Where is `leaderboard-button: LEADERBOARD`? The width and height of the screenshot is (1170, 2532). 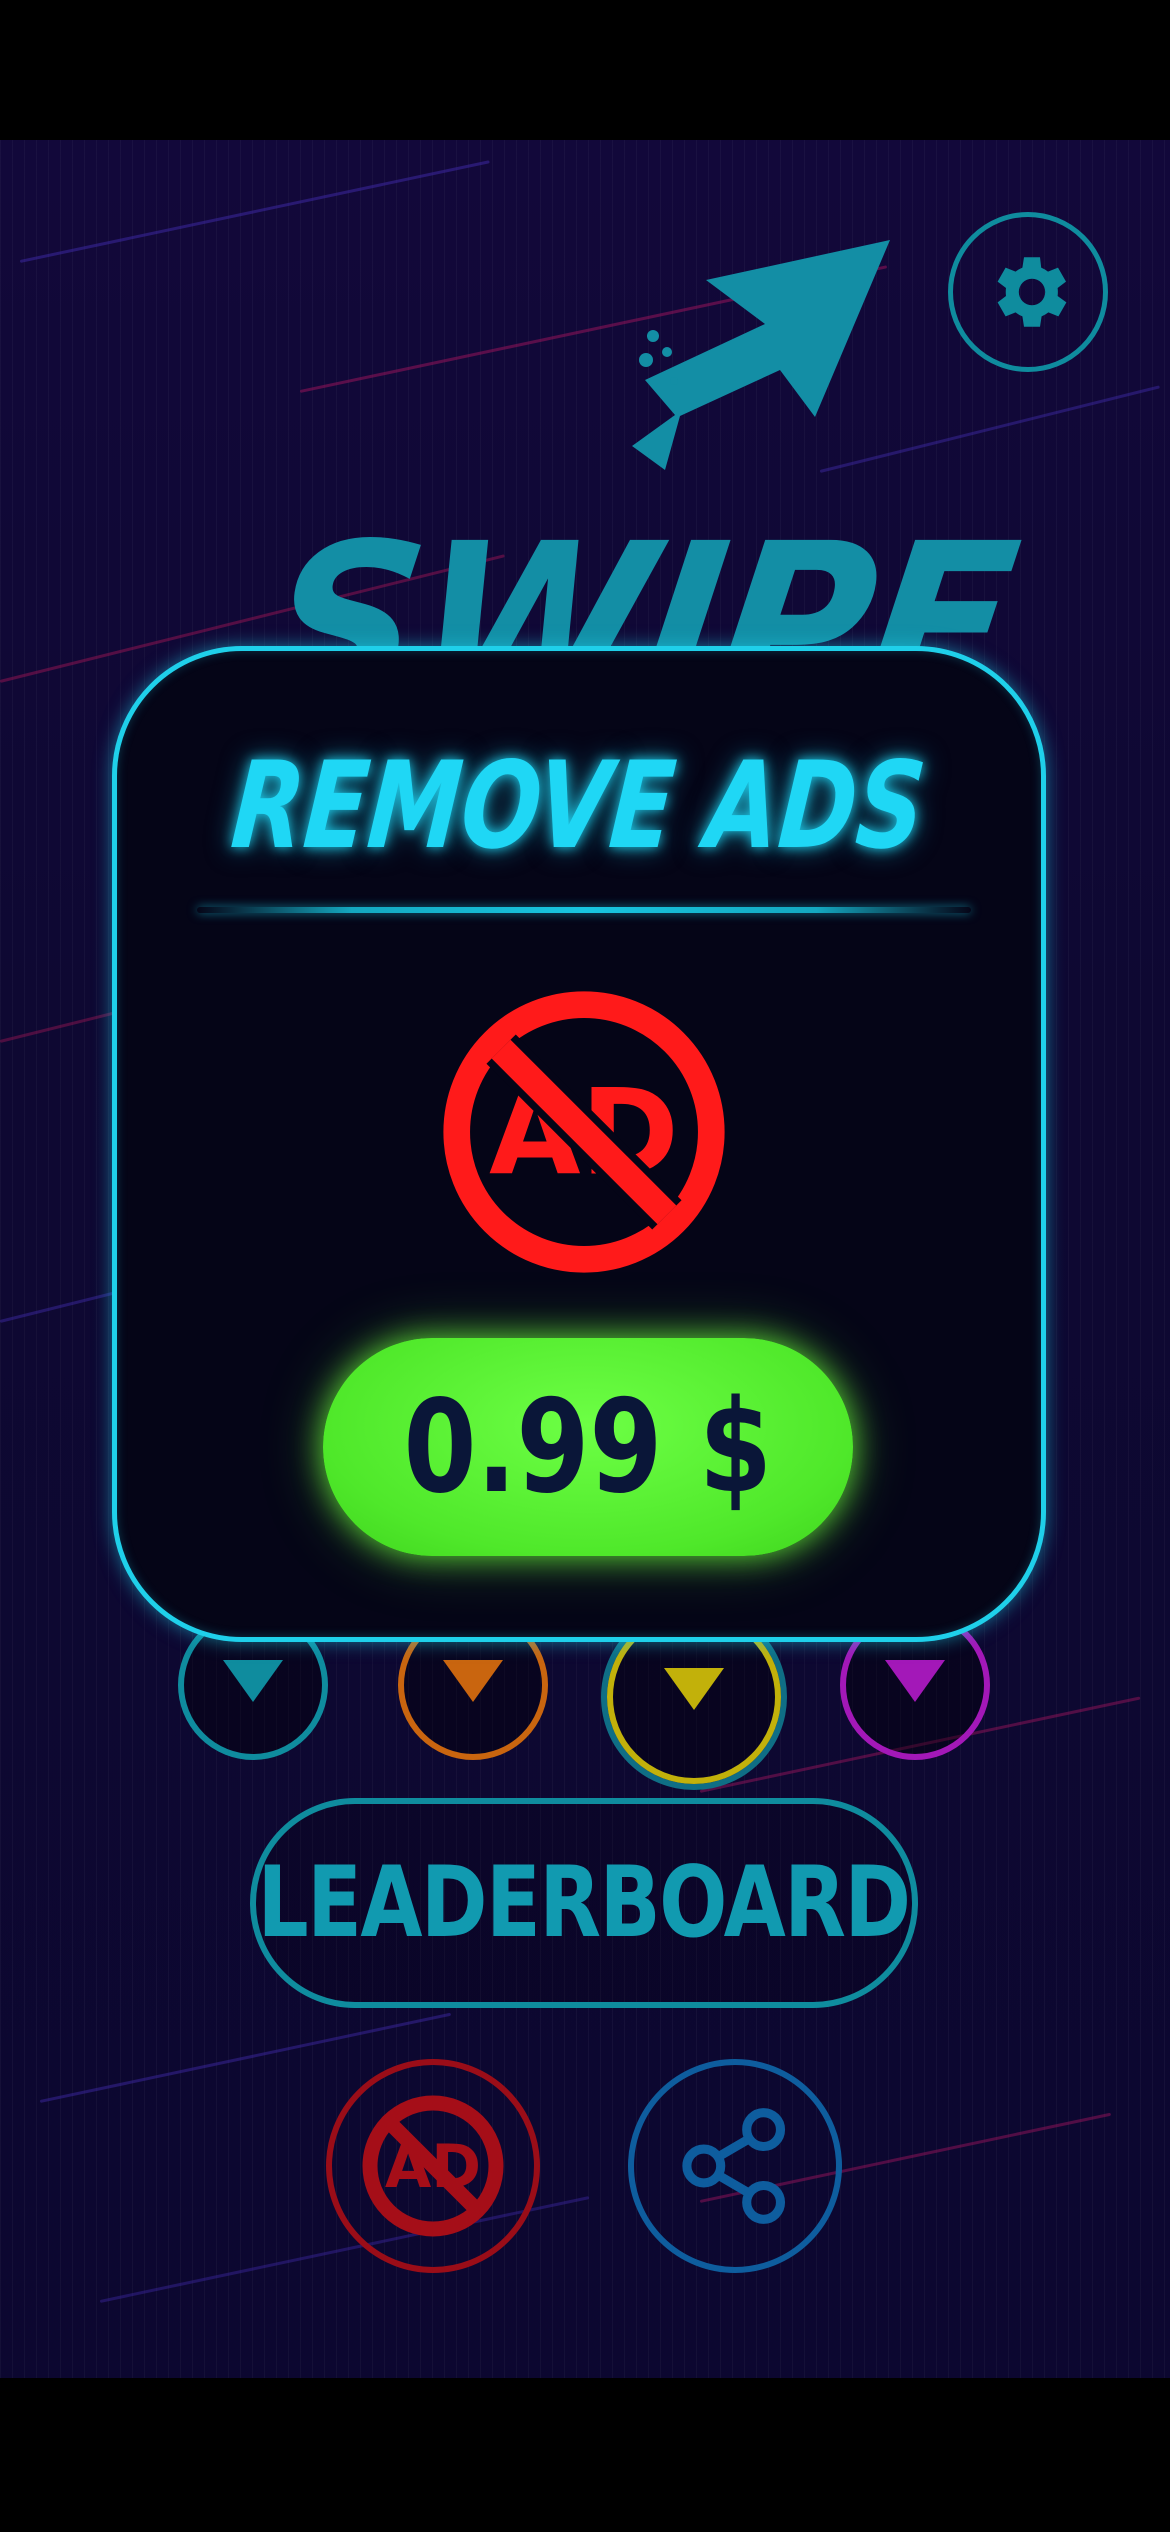
leaderboard-button: LEADERBOARD is located at coordinates (584, 1903).